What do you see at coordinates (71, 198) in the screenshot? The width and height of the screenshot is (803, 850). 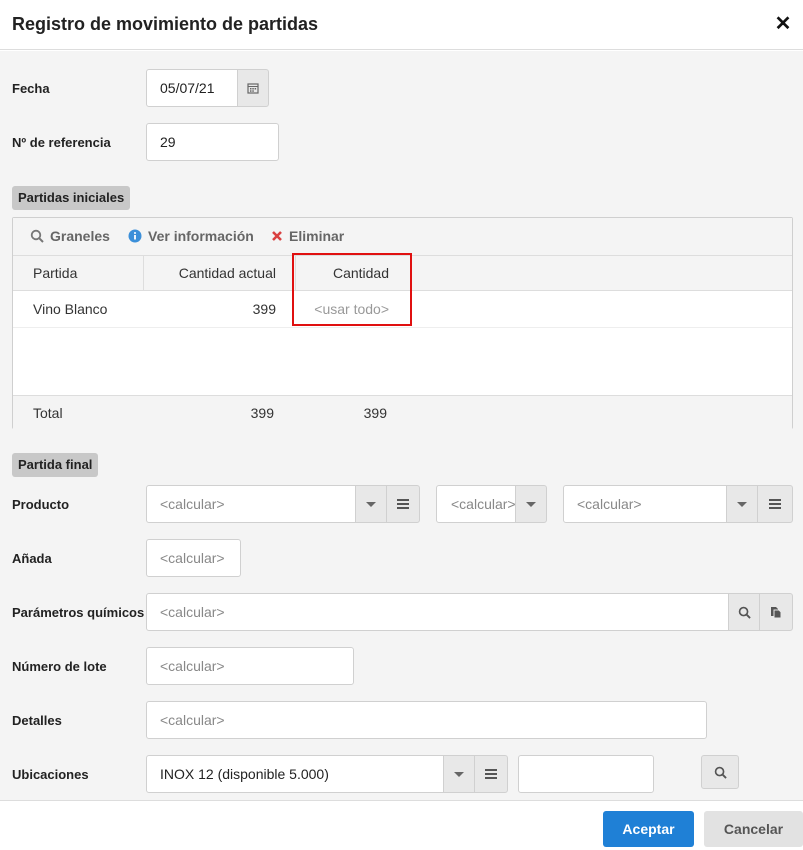 I see `partidas-iniciales-tag: Partidas iniciales` at bounding box center [71, 198].